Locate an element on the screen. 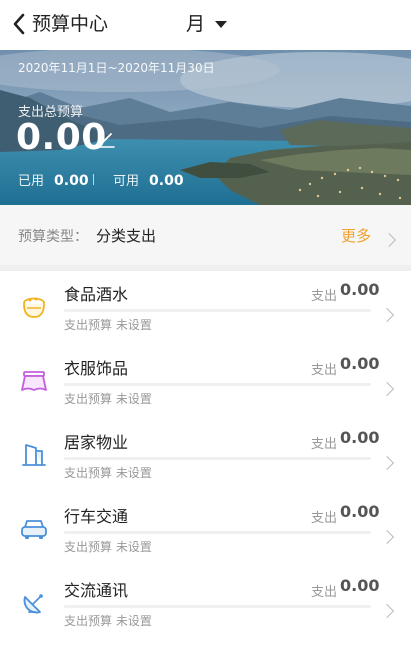 This screenshot has height=645, width=411. category-name: 行车交通 is located at coordinates (96, 516).